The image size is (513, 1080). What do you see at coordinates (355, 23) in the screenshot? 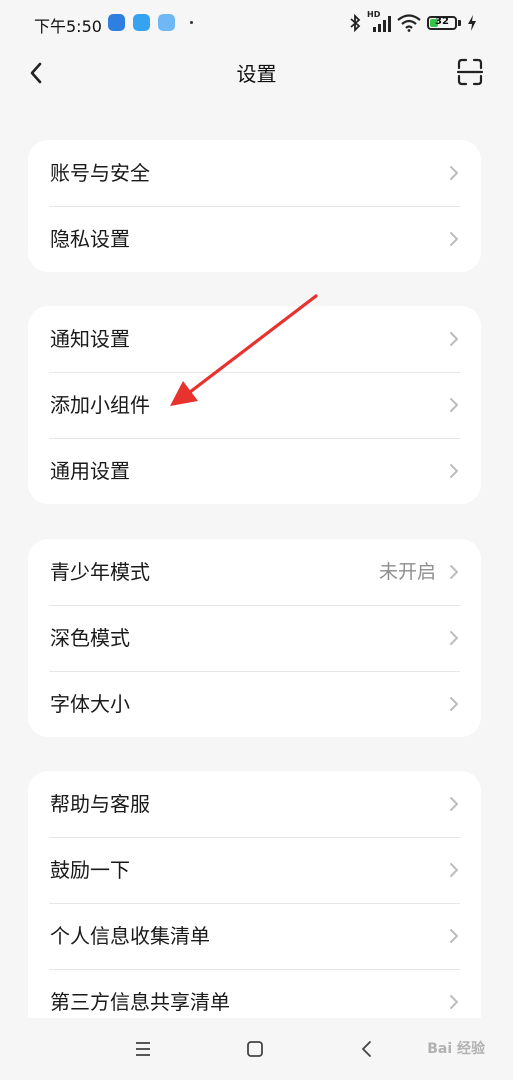
I see `bluetooth-icon` at bounding box center [355, 23].